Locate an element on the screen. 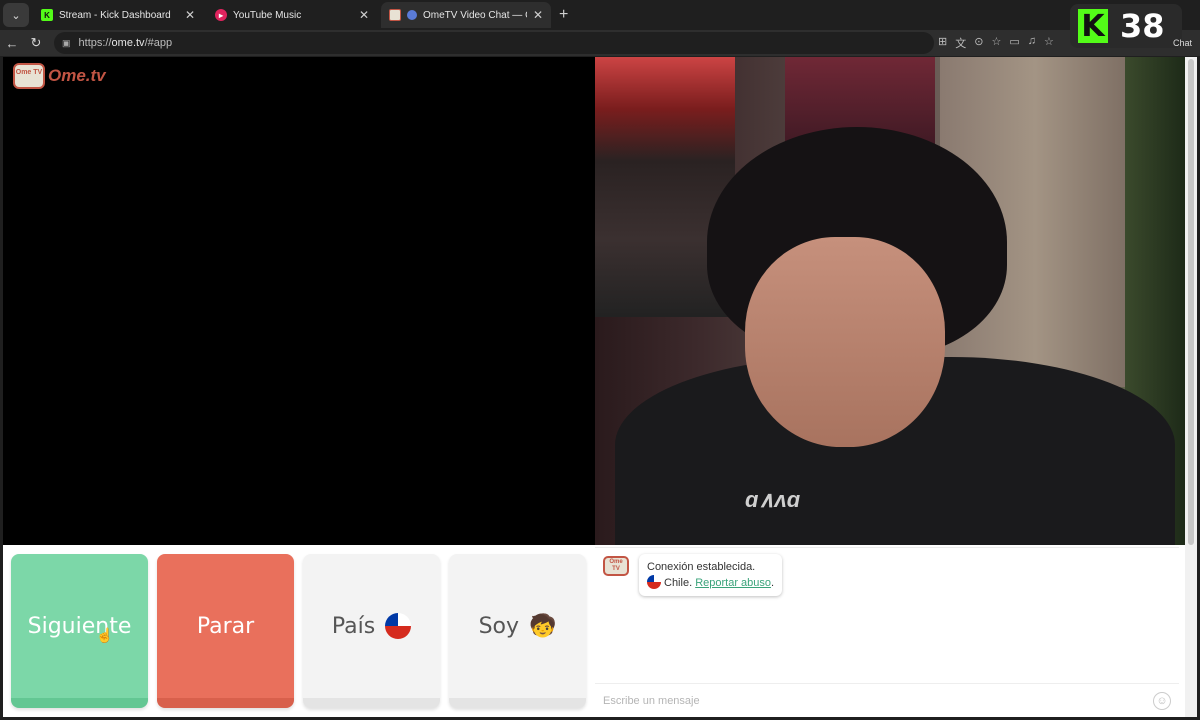 This screenshot has height=720, width=1200. url-path: /#app is located at coordinates (158, 43).